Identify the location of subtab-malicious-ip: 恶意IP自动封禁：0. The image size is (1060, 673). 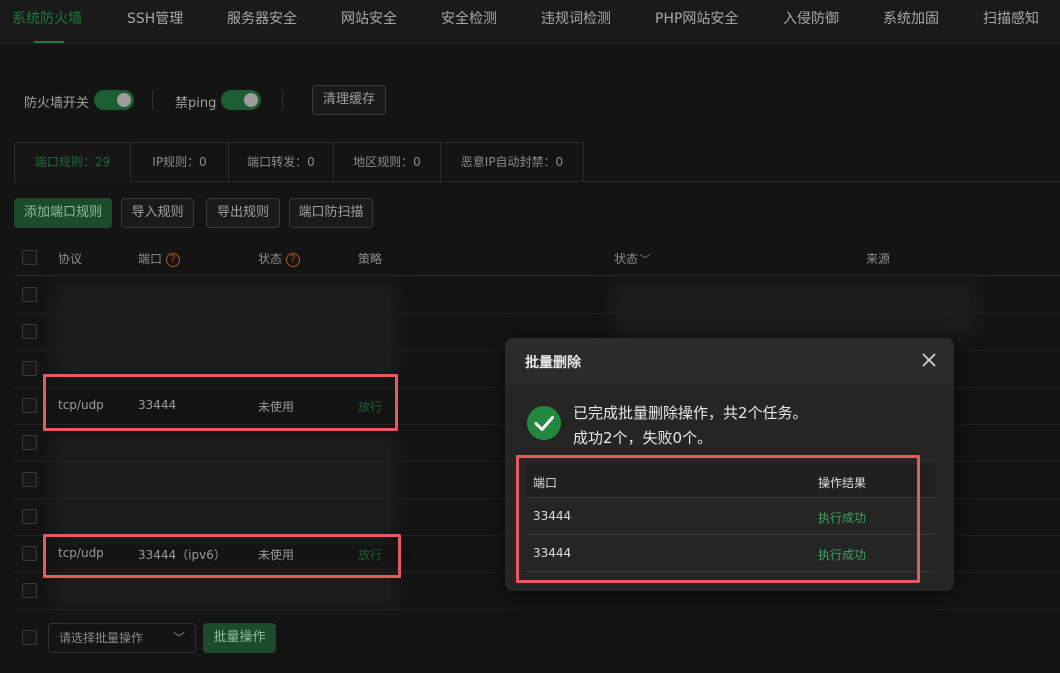
(512, 163).